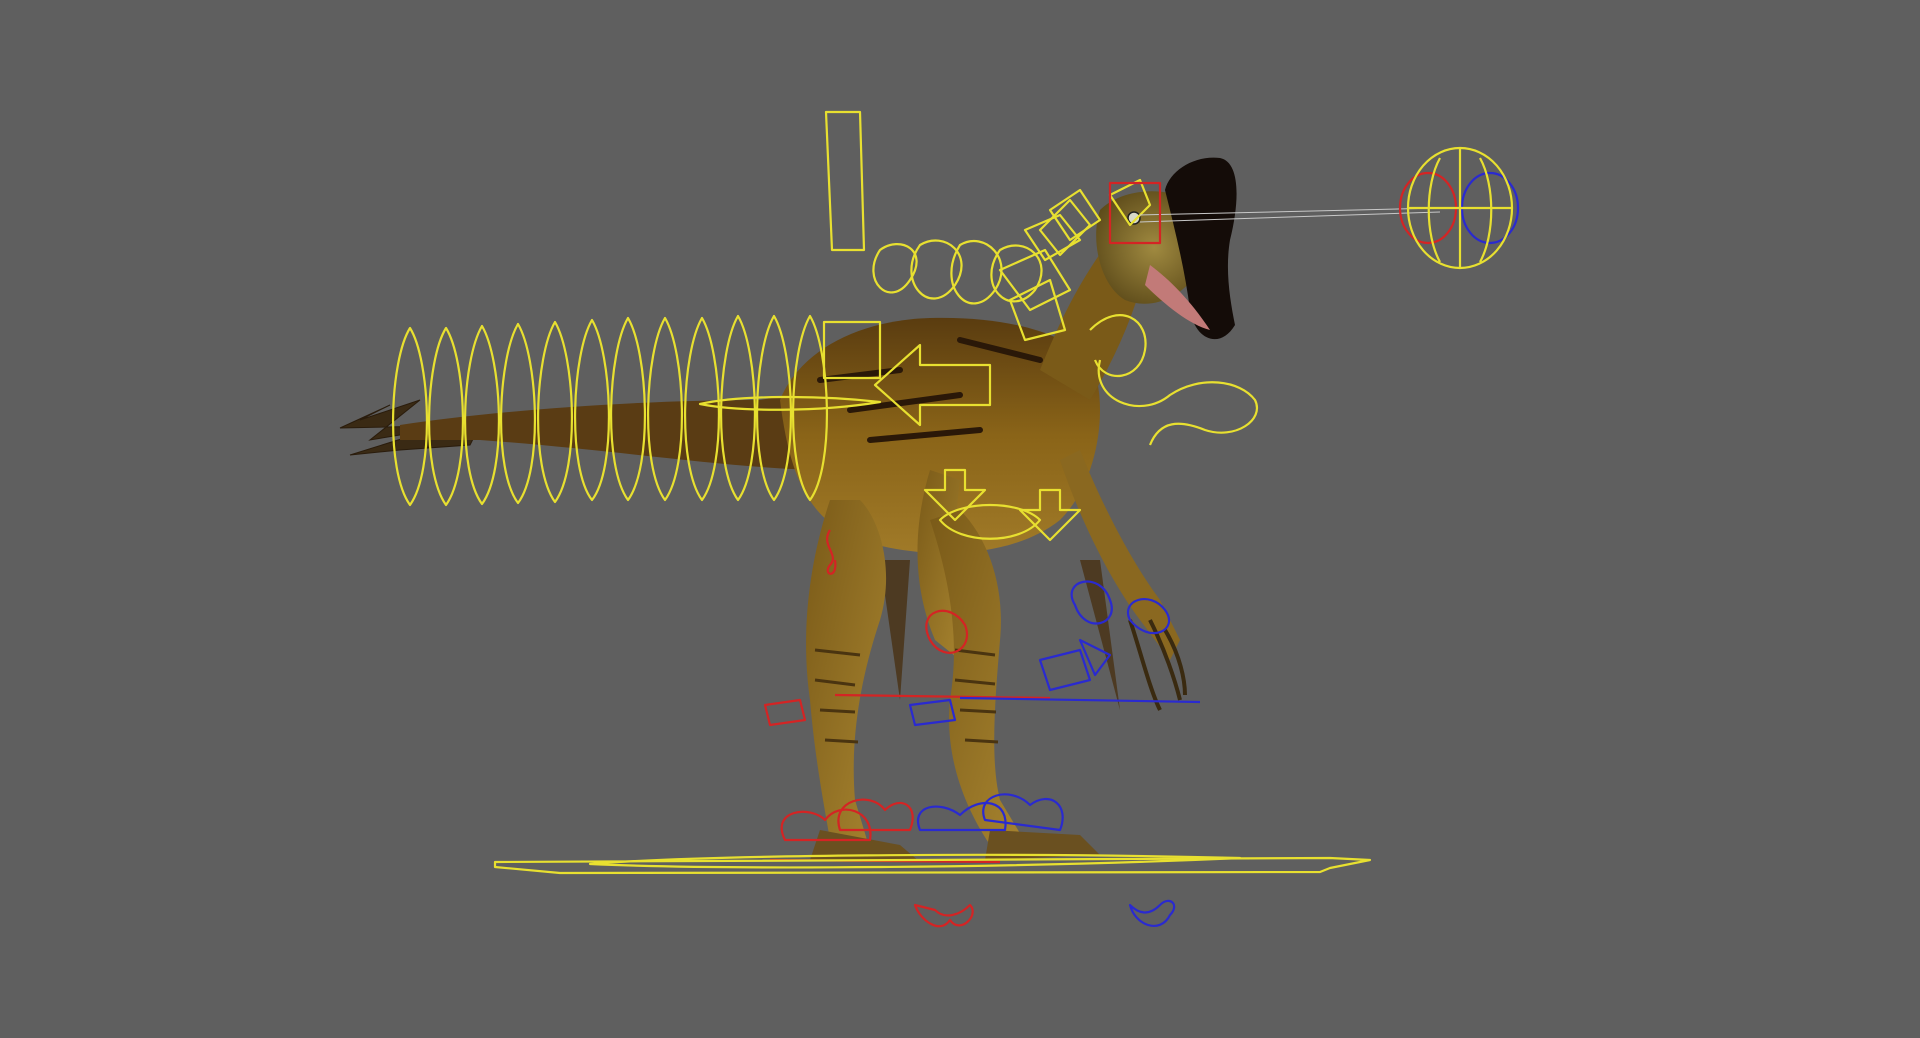 The width and height of the screenshot is (1920, 1038). What do you see at coordinates (1152, 913) in the screenshot?
I see `right-pole-vector` at bounding box center [1152, 913].